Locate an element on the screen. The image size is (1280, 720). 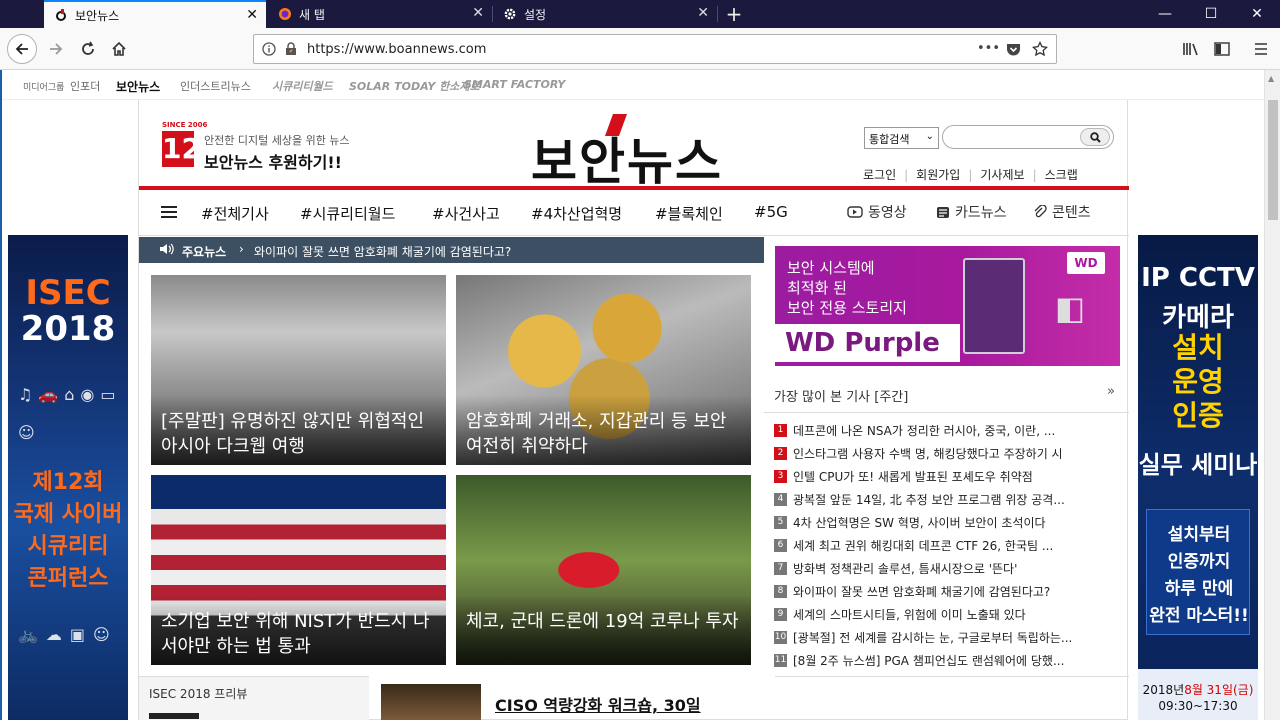
anniversary-logo: SINCE 2006 12 is located at coordinates (181, 145).